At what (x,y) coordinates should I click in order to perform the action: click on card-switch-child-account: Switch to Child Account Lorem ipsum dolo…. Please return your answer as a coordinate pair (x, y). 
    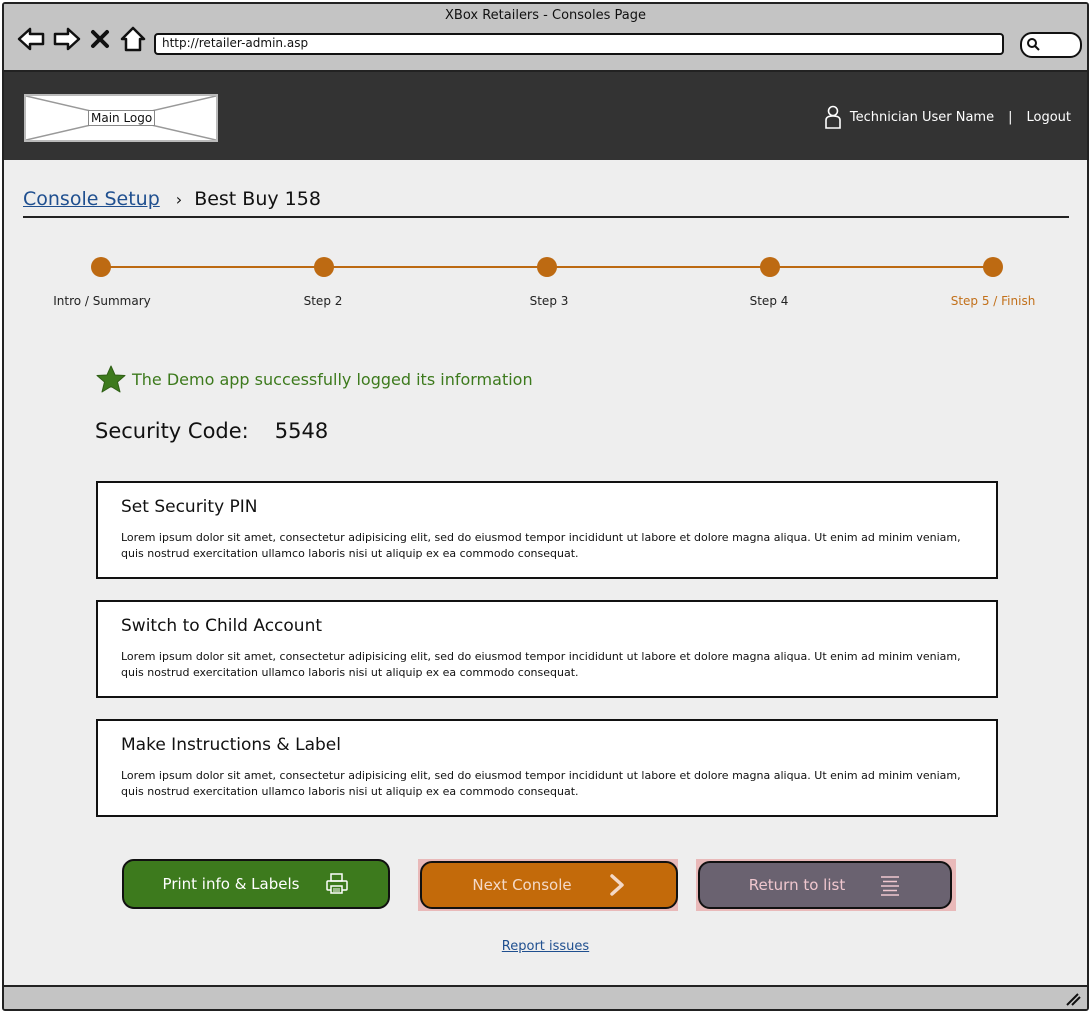
    Looking at the image, I should click on (547, 649).